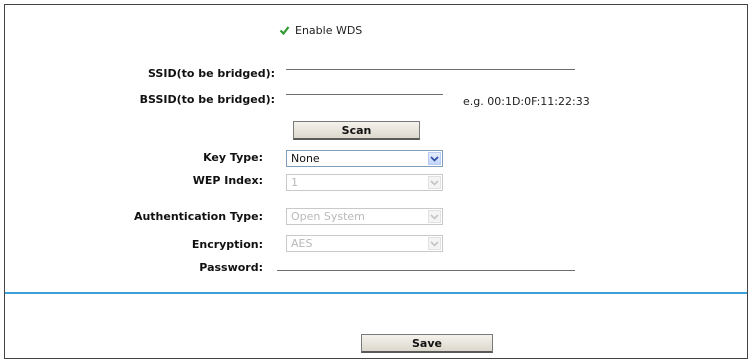 The height and width of the screenshot is (363, 753). I want to click on key-type-value: None, so click(305, 158).